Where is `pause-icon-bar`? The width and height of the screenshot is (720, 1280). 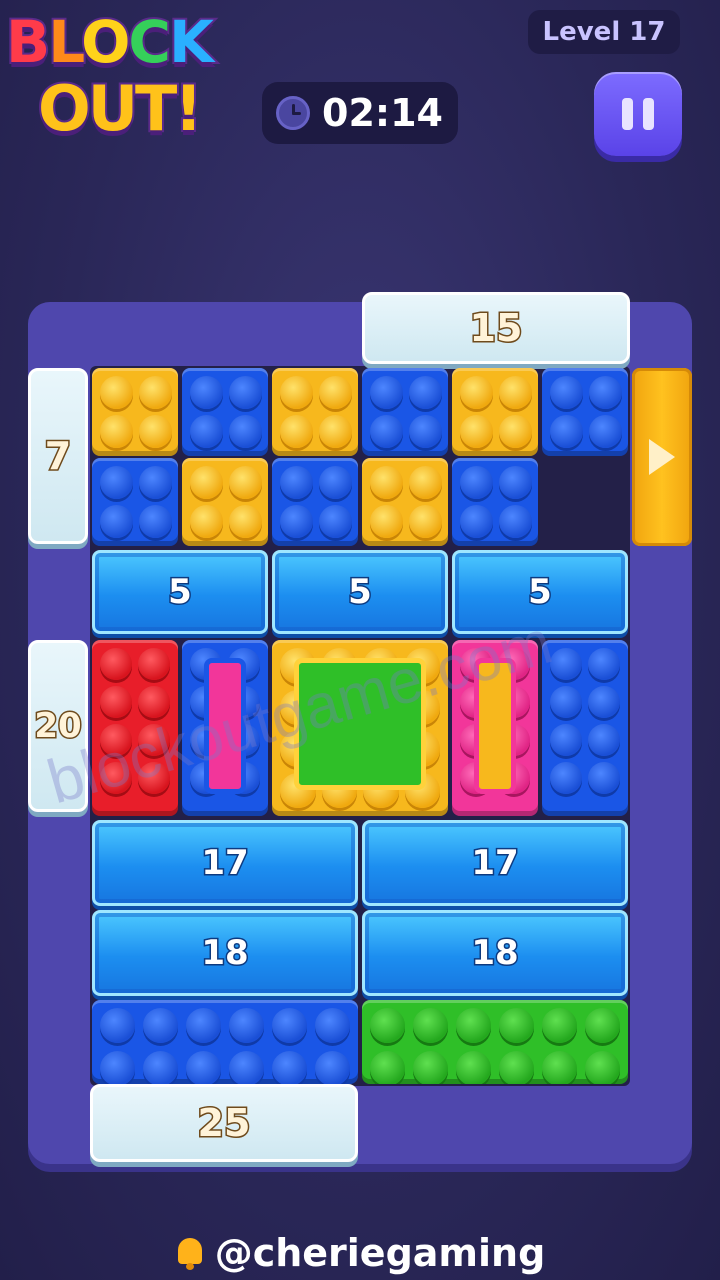
pause-icon-bar is located at coordinates (648, 114).